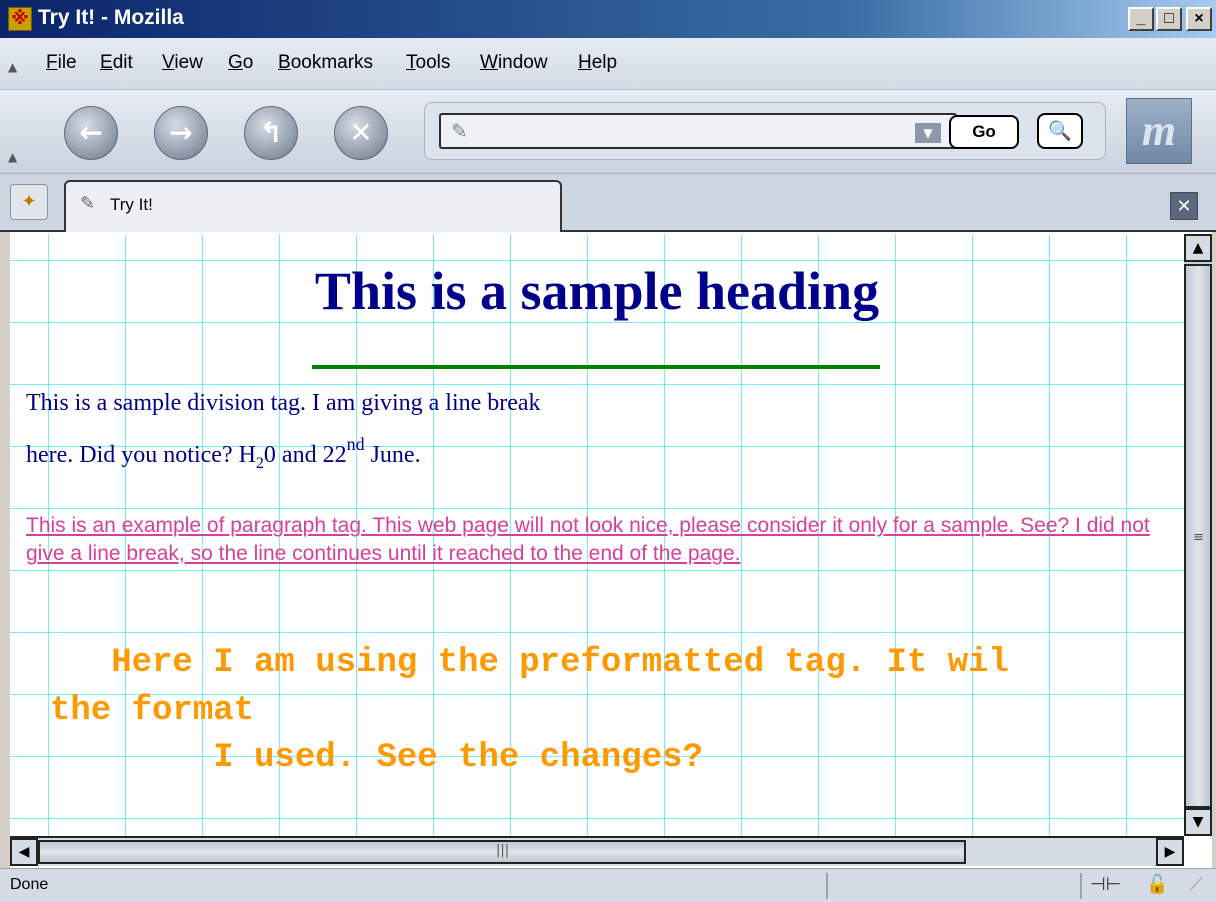 This screenshot has width=1216, height=902. I want to click on close-window-button: ×, so click(1199, 19).